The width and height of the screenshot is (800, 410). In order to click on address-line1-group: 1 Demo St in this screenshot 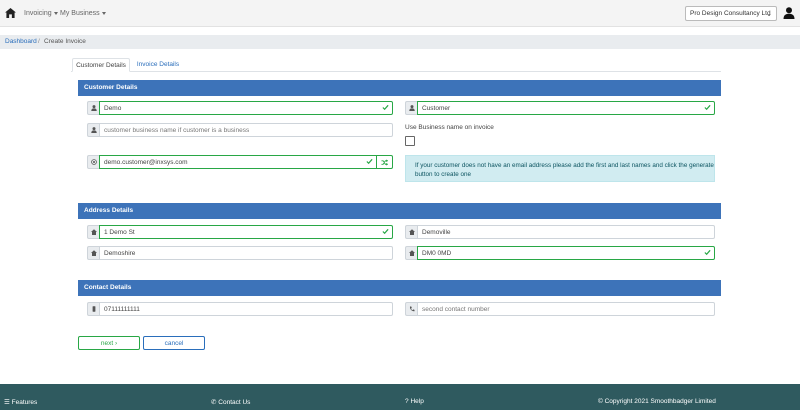, I will do `click(240, 232)`.